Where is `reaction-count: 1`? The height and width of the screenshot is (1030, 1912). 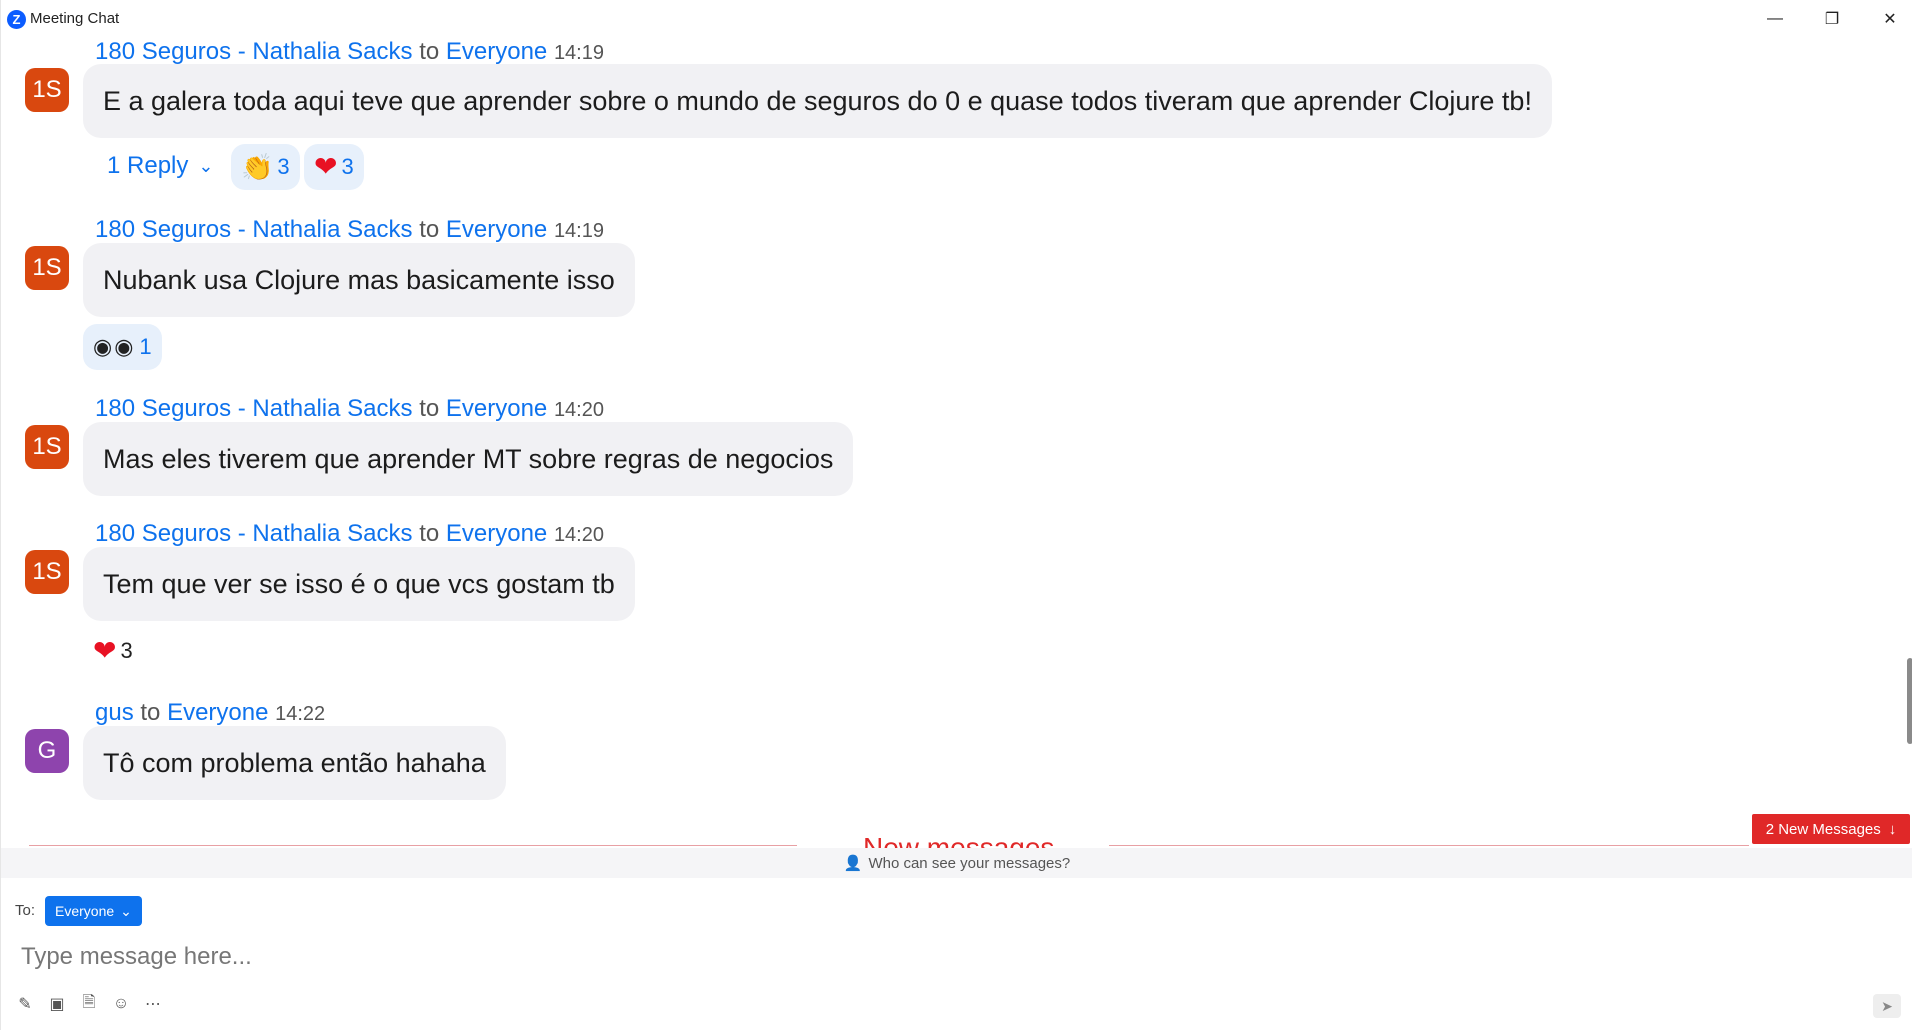
reaction-count: 1 is located at coordinates (145, 346).